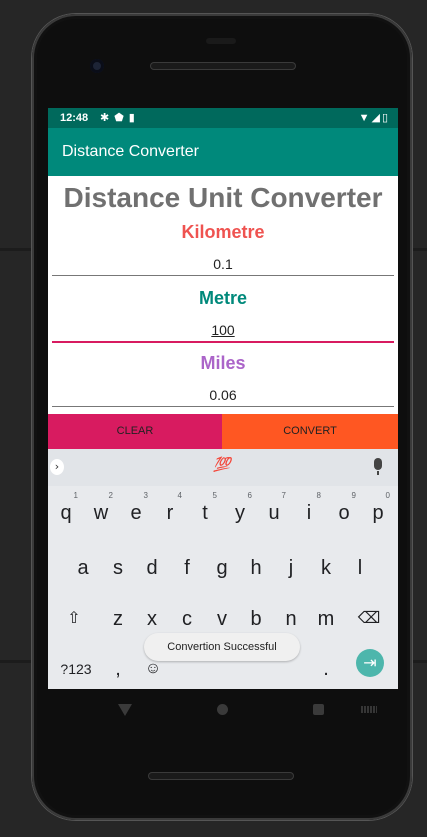 The width and height of the screenshot is (427, 837). I want to click on key-k: k, so click(326, 568).